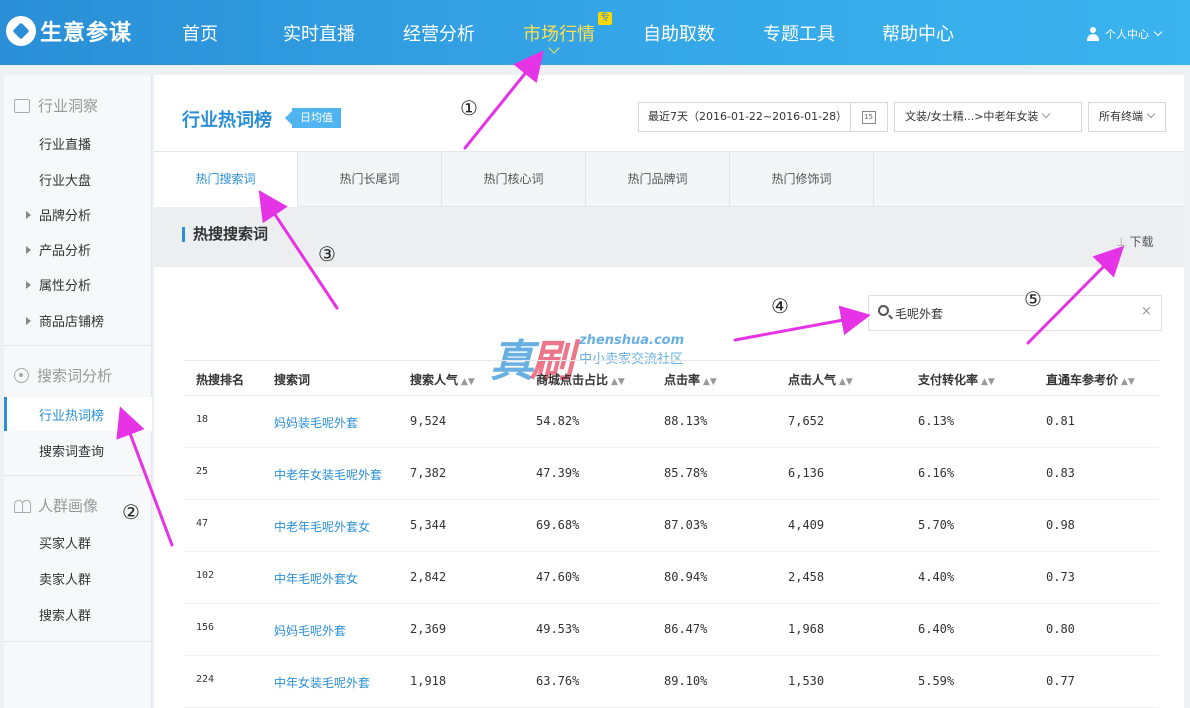 The width and height of the screenshot is (1190, 708). I want to click on nav-item-self-service: 自助取数, so click(679, 33).